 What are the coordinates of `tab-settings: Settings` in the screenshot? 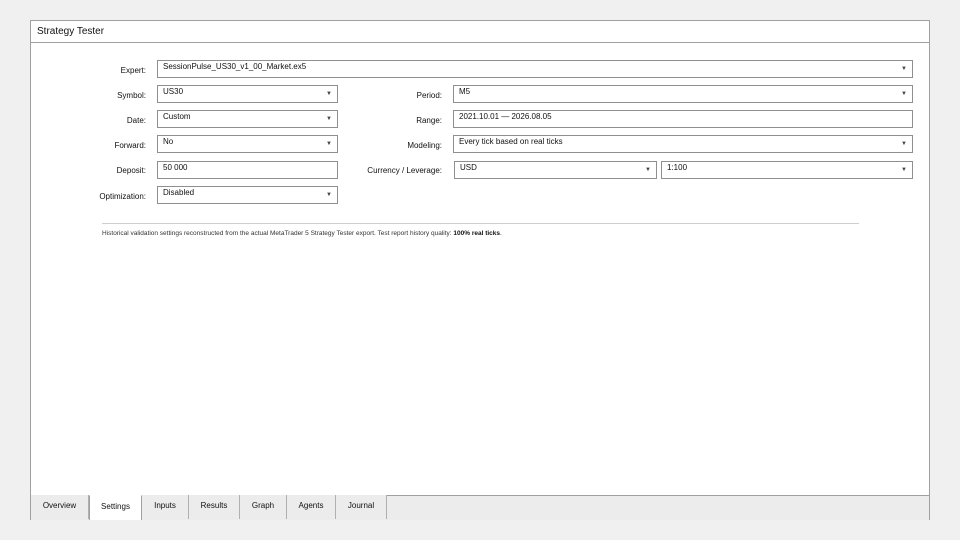 It's located at (115, 507).